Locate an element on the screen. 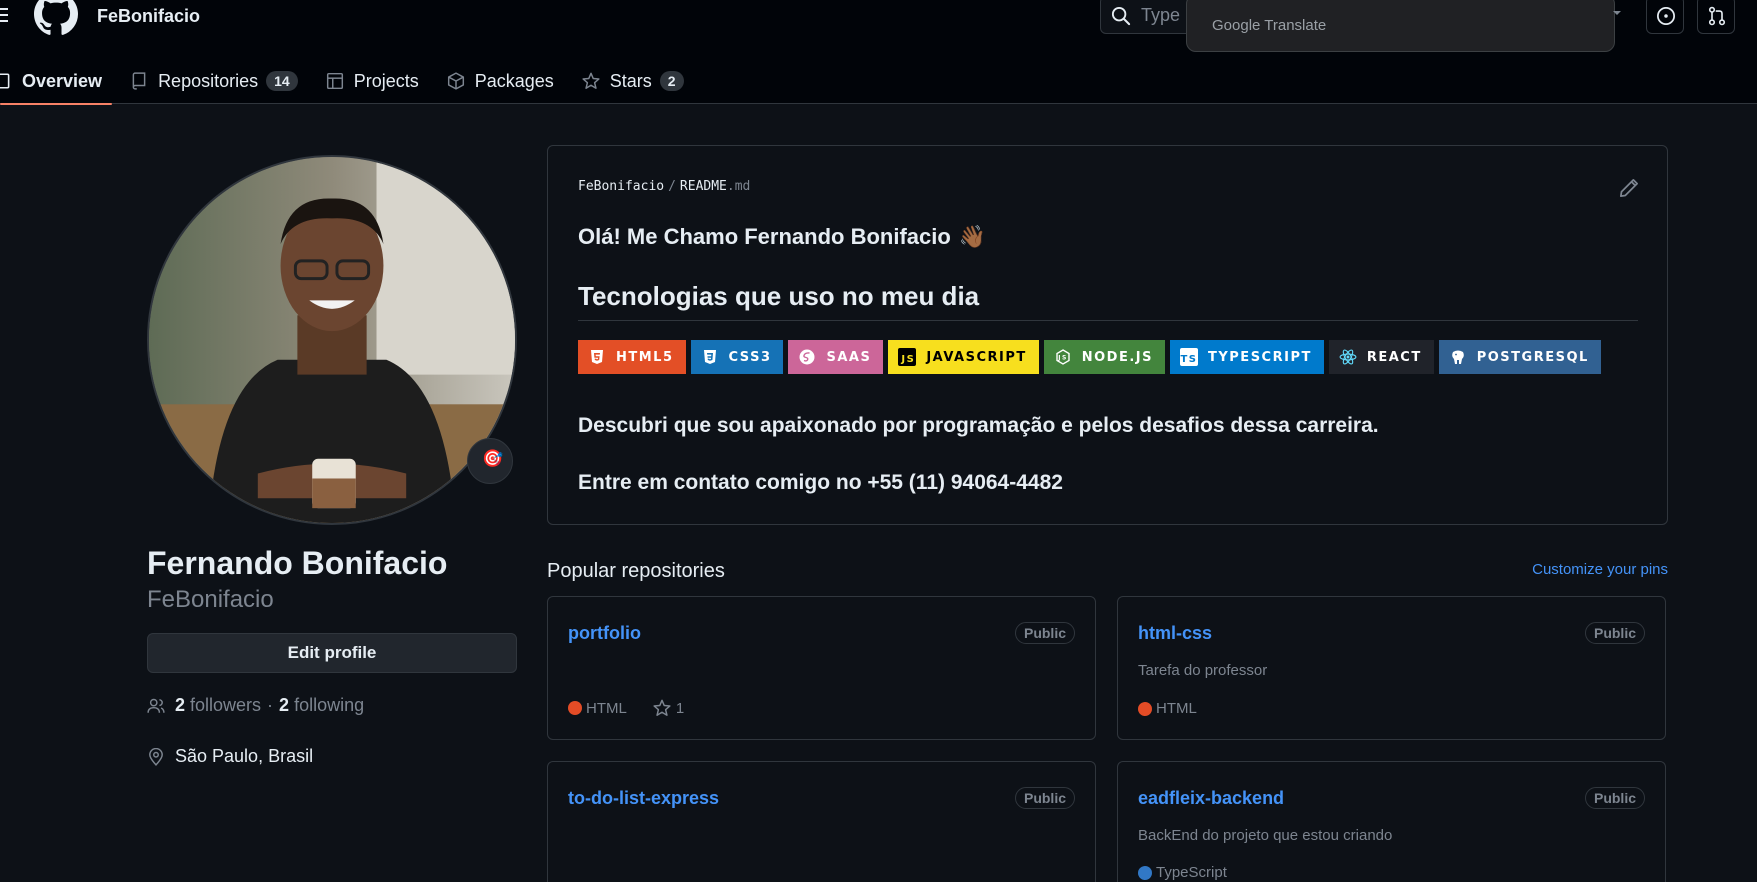 The image size is (1757, 882). readme-breadcrumb: FeBonifacio / README.md is located at coordinates (664, 186).